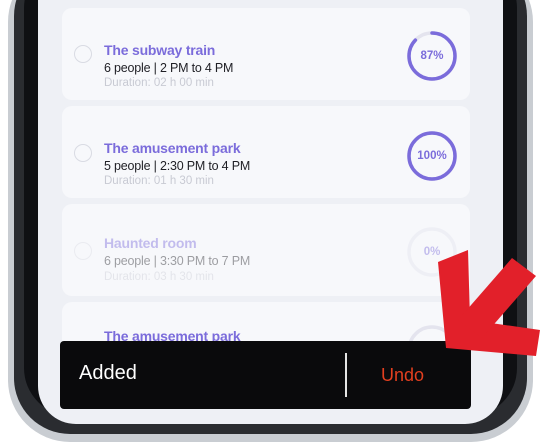 This screenshot has width=541, height=448. I want to click on activity-details: 5 people | 2:30 PM to 4 PM, so click(177, 166).